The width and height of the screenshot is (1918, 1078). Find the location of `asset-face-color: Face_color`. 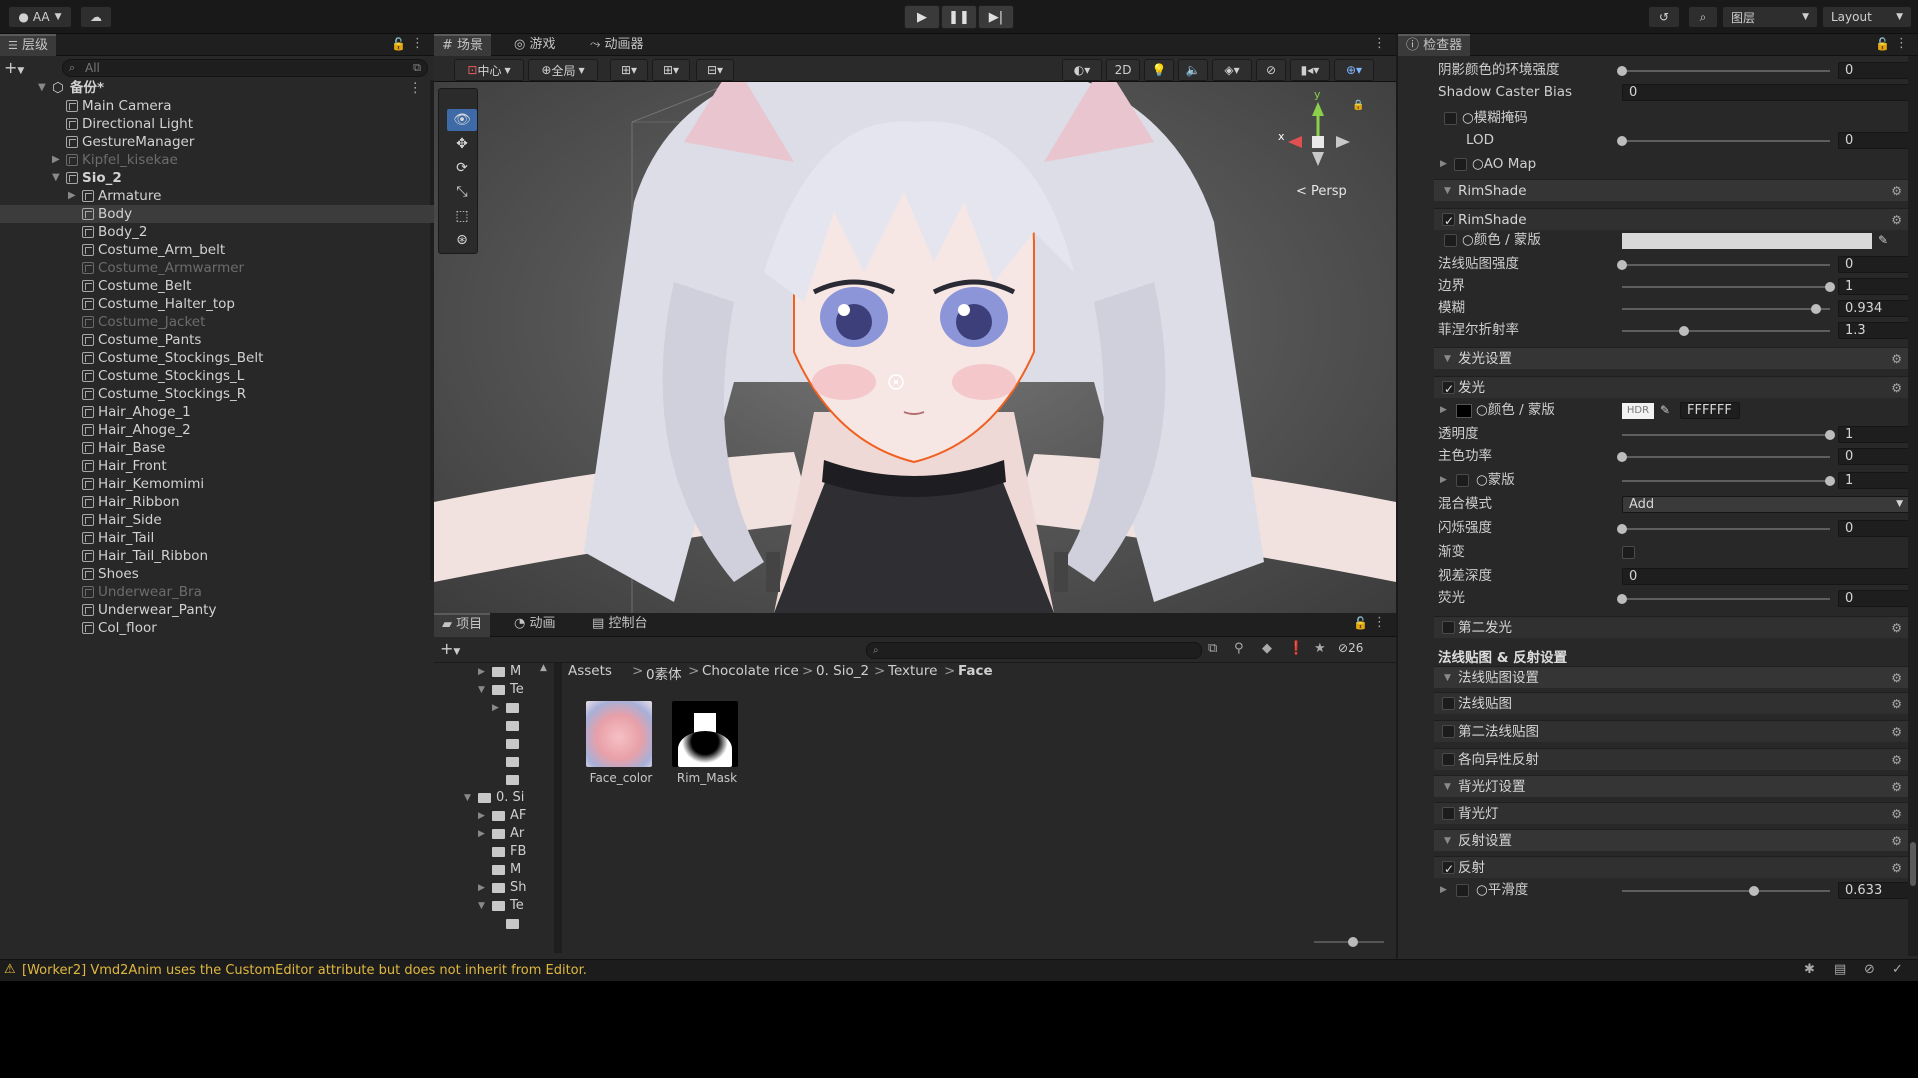

asset-face-color: Face_color is located at coordinates (621, 745).